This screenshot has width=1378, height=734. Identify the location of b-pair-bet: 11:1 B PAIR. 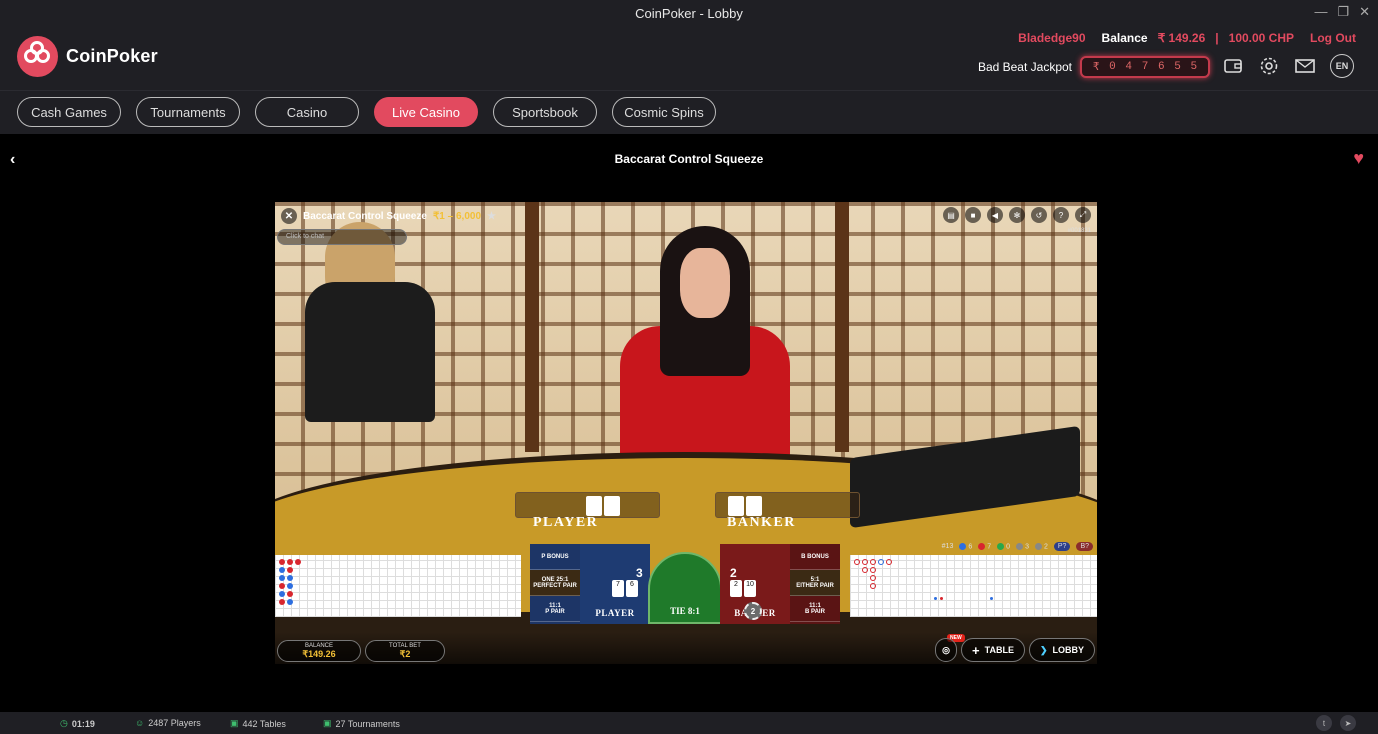
(815, 609).